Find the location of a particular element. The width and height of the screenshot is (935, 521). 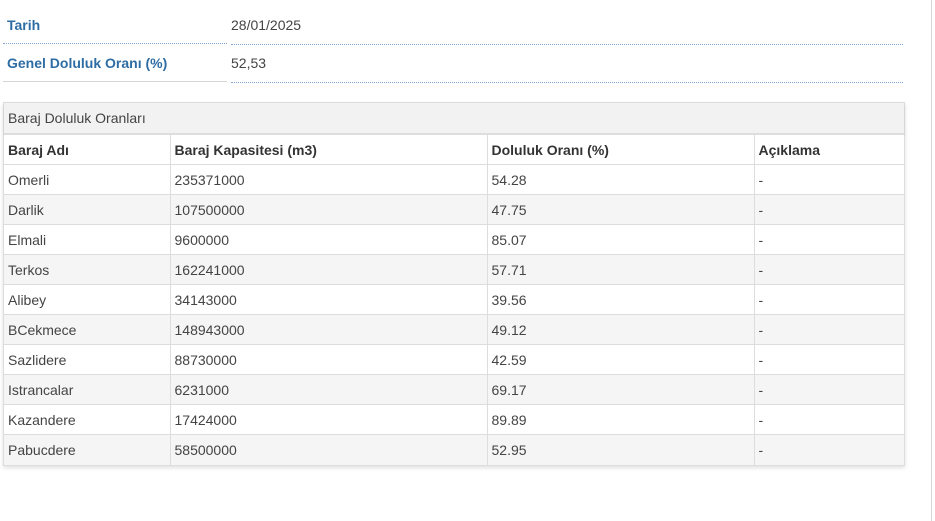

capacity-cell: 58500000 is located at coordinates (329, 449).